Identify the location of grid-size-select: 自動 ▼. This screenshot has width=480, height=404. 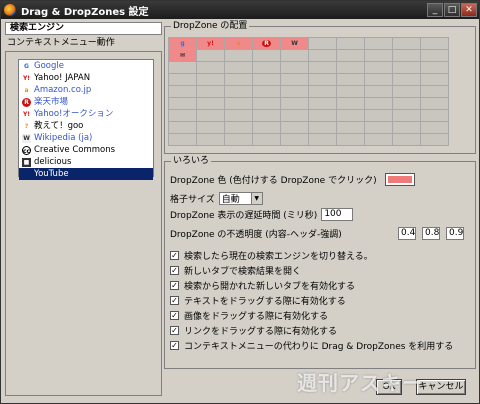
(240, 198).